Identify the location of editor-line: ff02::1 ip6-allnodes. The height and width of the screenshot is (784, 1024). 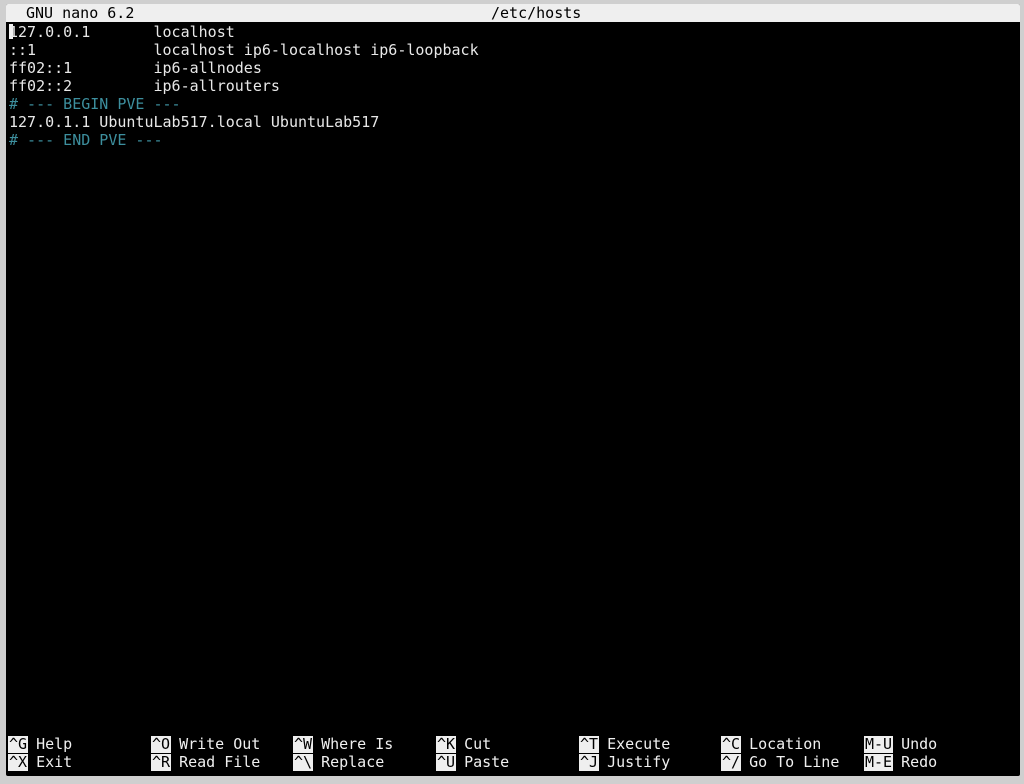
(514, 68).